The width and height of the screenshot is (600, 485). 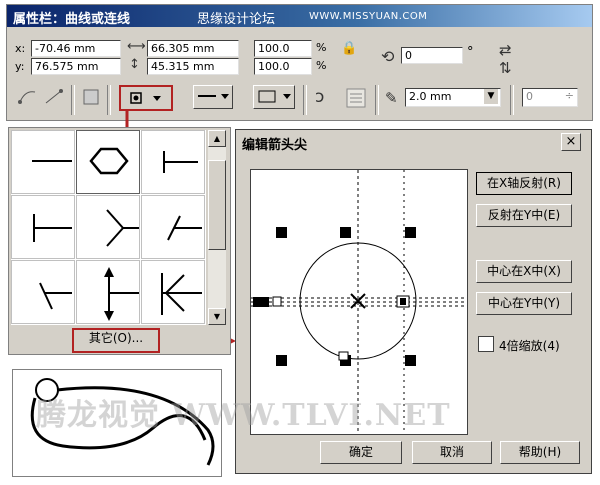 What do you see at coordinates (108, 162) in the screenshot?
I see `arrowhead-option-selected` at bounding box center [108, 162].